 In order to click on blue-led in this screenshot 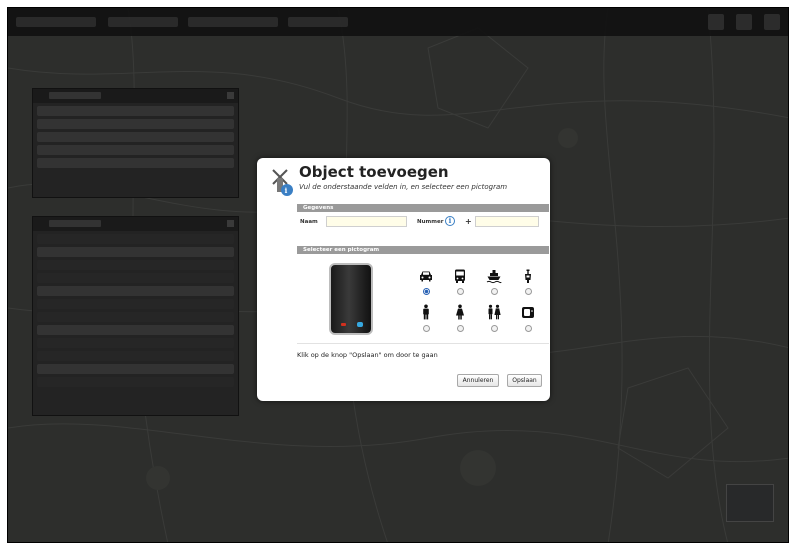, I will do `click(360, 324)`.